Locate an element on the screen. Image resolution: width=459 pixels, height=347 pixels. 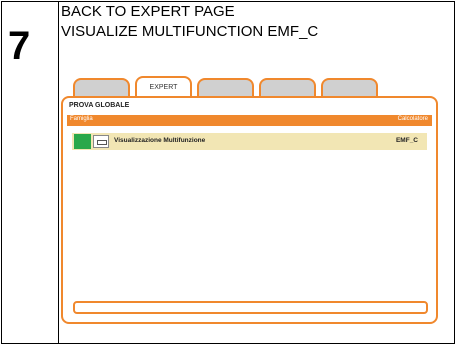
status-indicator is located at coordinates (82, 141).